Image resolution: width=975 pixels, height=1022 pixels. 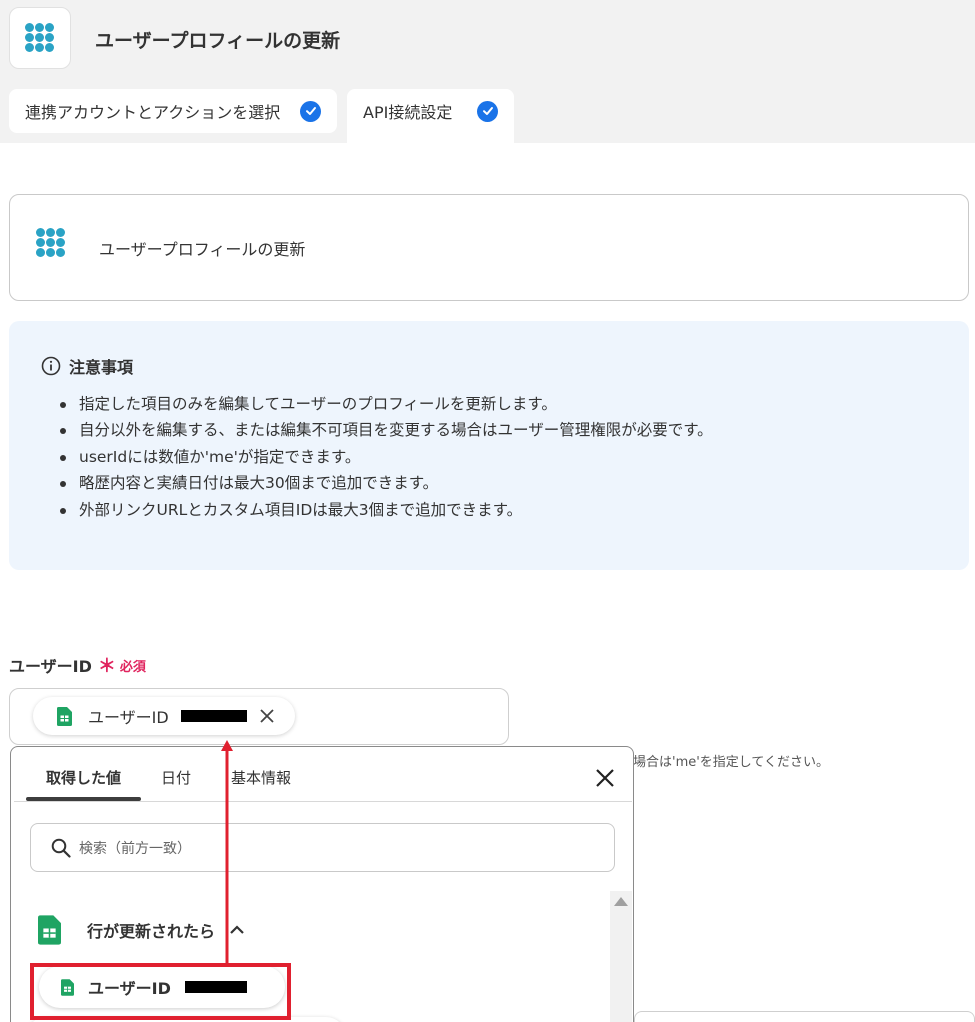 I want to click on action-card: ユーザープロフィールの更新, so click(x=489, y=247).